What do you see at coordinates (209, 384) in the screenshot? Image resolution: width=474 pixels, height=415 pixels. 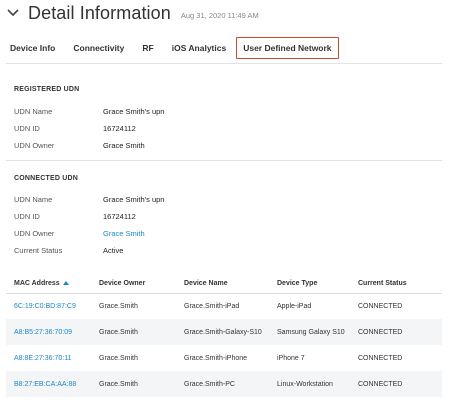 I see `device-name-cell: Grace.Smith-PC` at bounding box center [209, 384].